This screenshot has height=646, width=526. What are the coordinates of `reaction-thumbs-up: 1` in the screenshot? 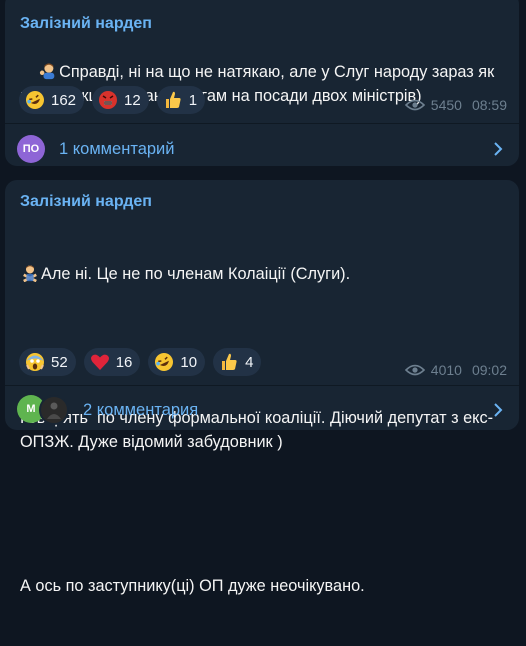 It's located at (181, 100).